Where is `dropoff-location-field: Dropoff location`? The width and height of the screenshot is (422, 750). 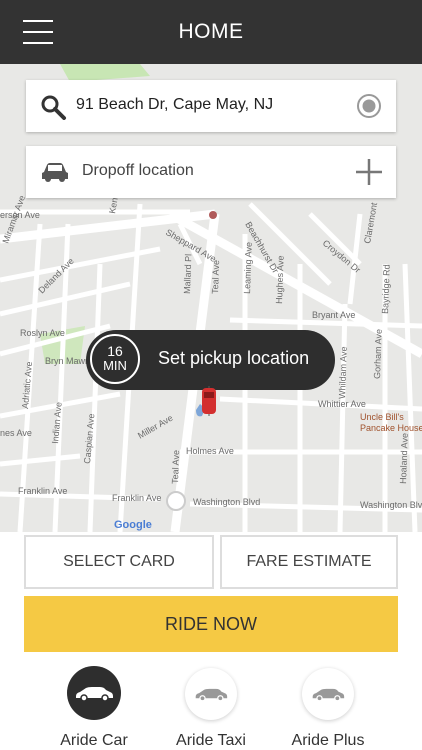 dropoff-location-field: Dropoff location is located at coordinates (211, 172).